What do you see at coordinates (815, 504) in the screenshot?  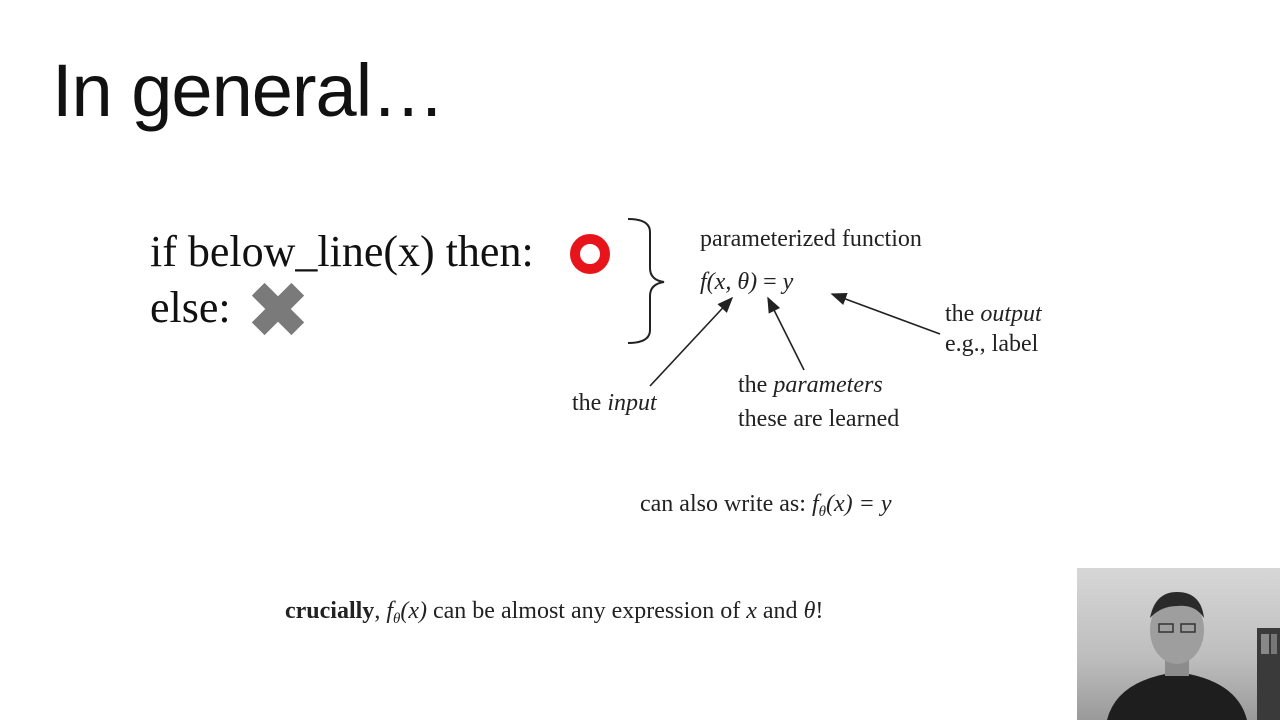 I see `alt-f: f` at bounding box center [815, 504].